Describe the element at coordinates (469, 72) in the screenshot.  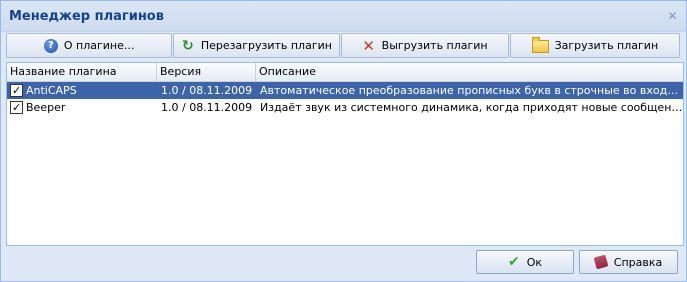
I see `column-header-description: Описание` at that location.